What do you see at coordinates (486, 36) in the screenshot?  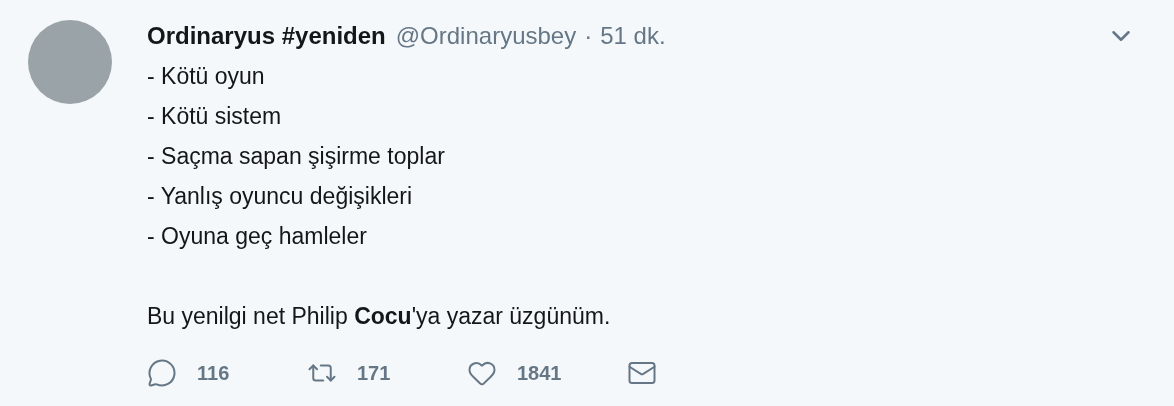 I see `user-handle: @Ordinaryusbey` at bounding box center [486, 36].